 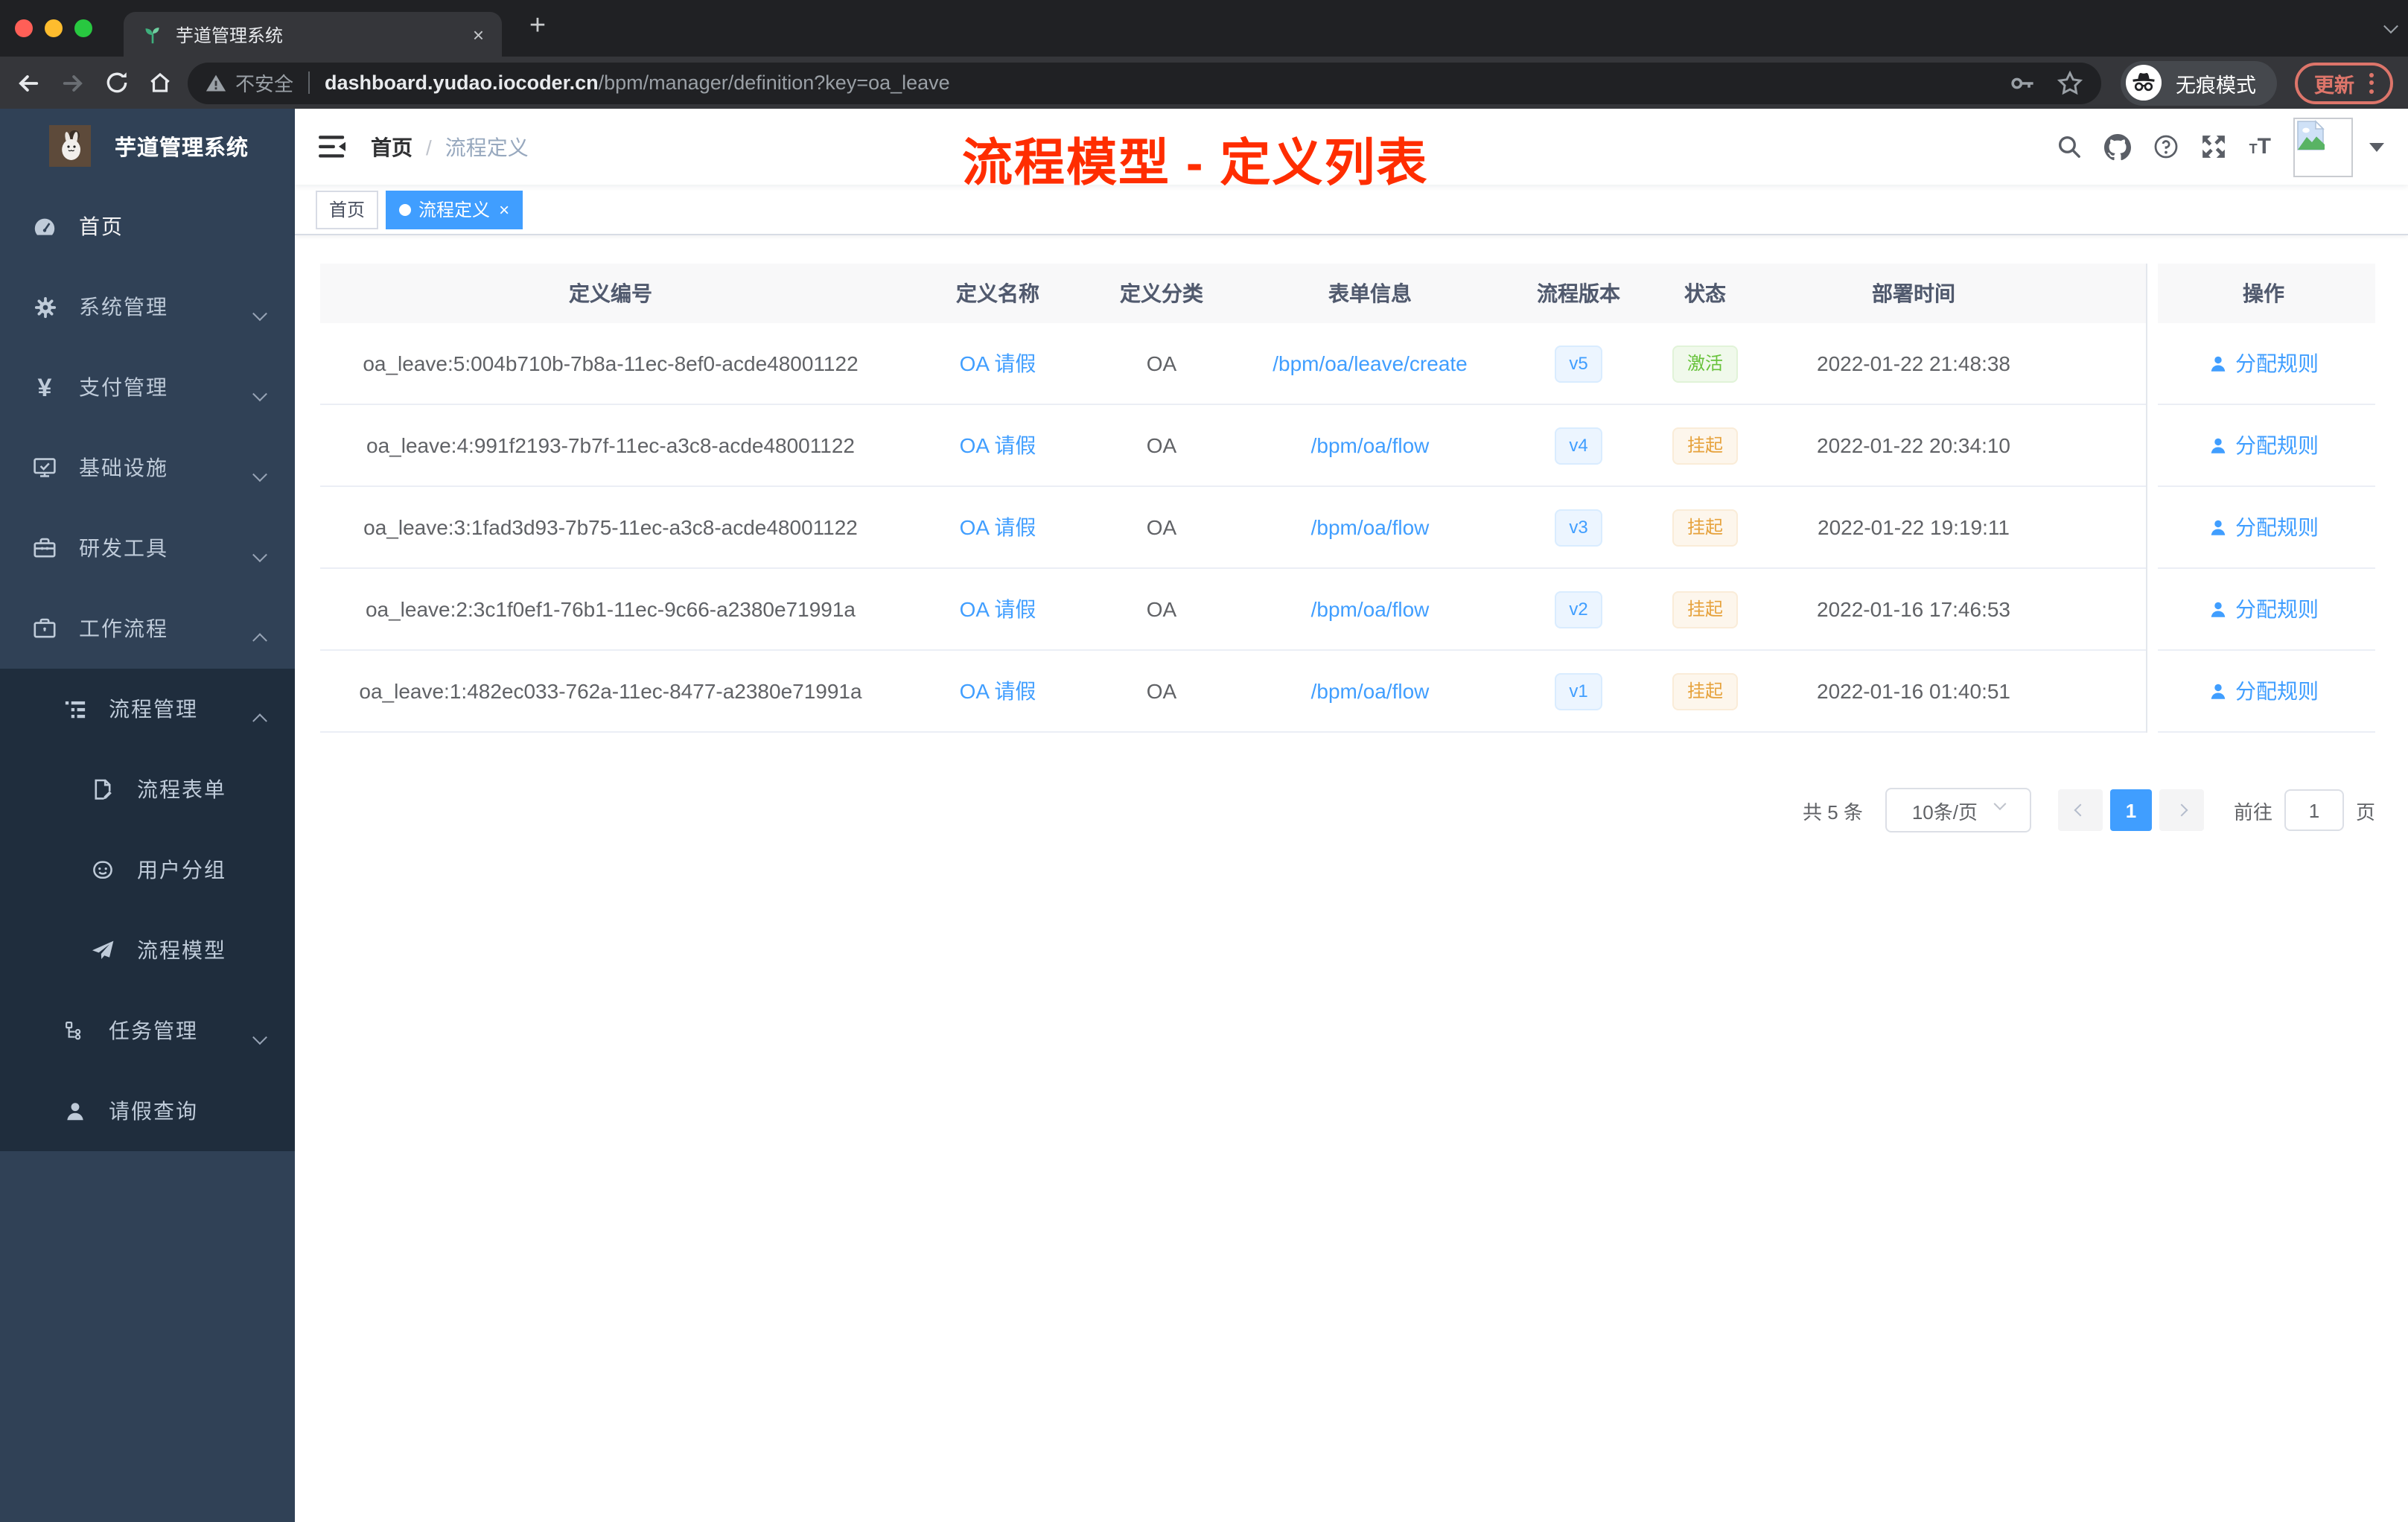 I want to click on sidebar-item-paper-plane: 流程模型, so click(x=147, y=950).